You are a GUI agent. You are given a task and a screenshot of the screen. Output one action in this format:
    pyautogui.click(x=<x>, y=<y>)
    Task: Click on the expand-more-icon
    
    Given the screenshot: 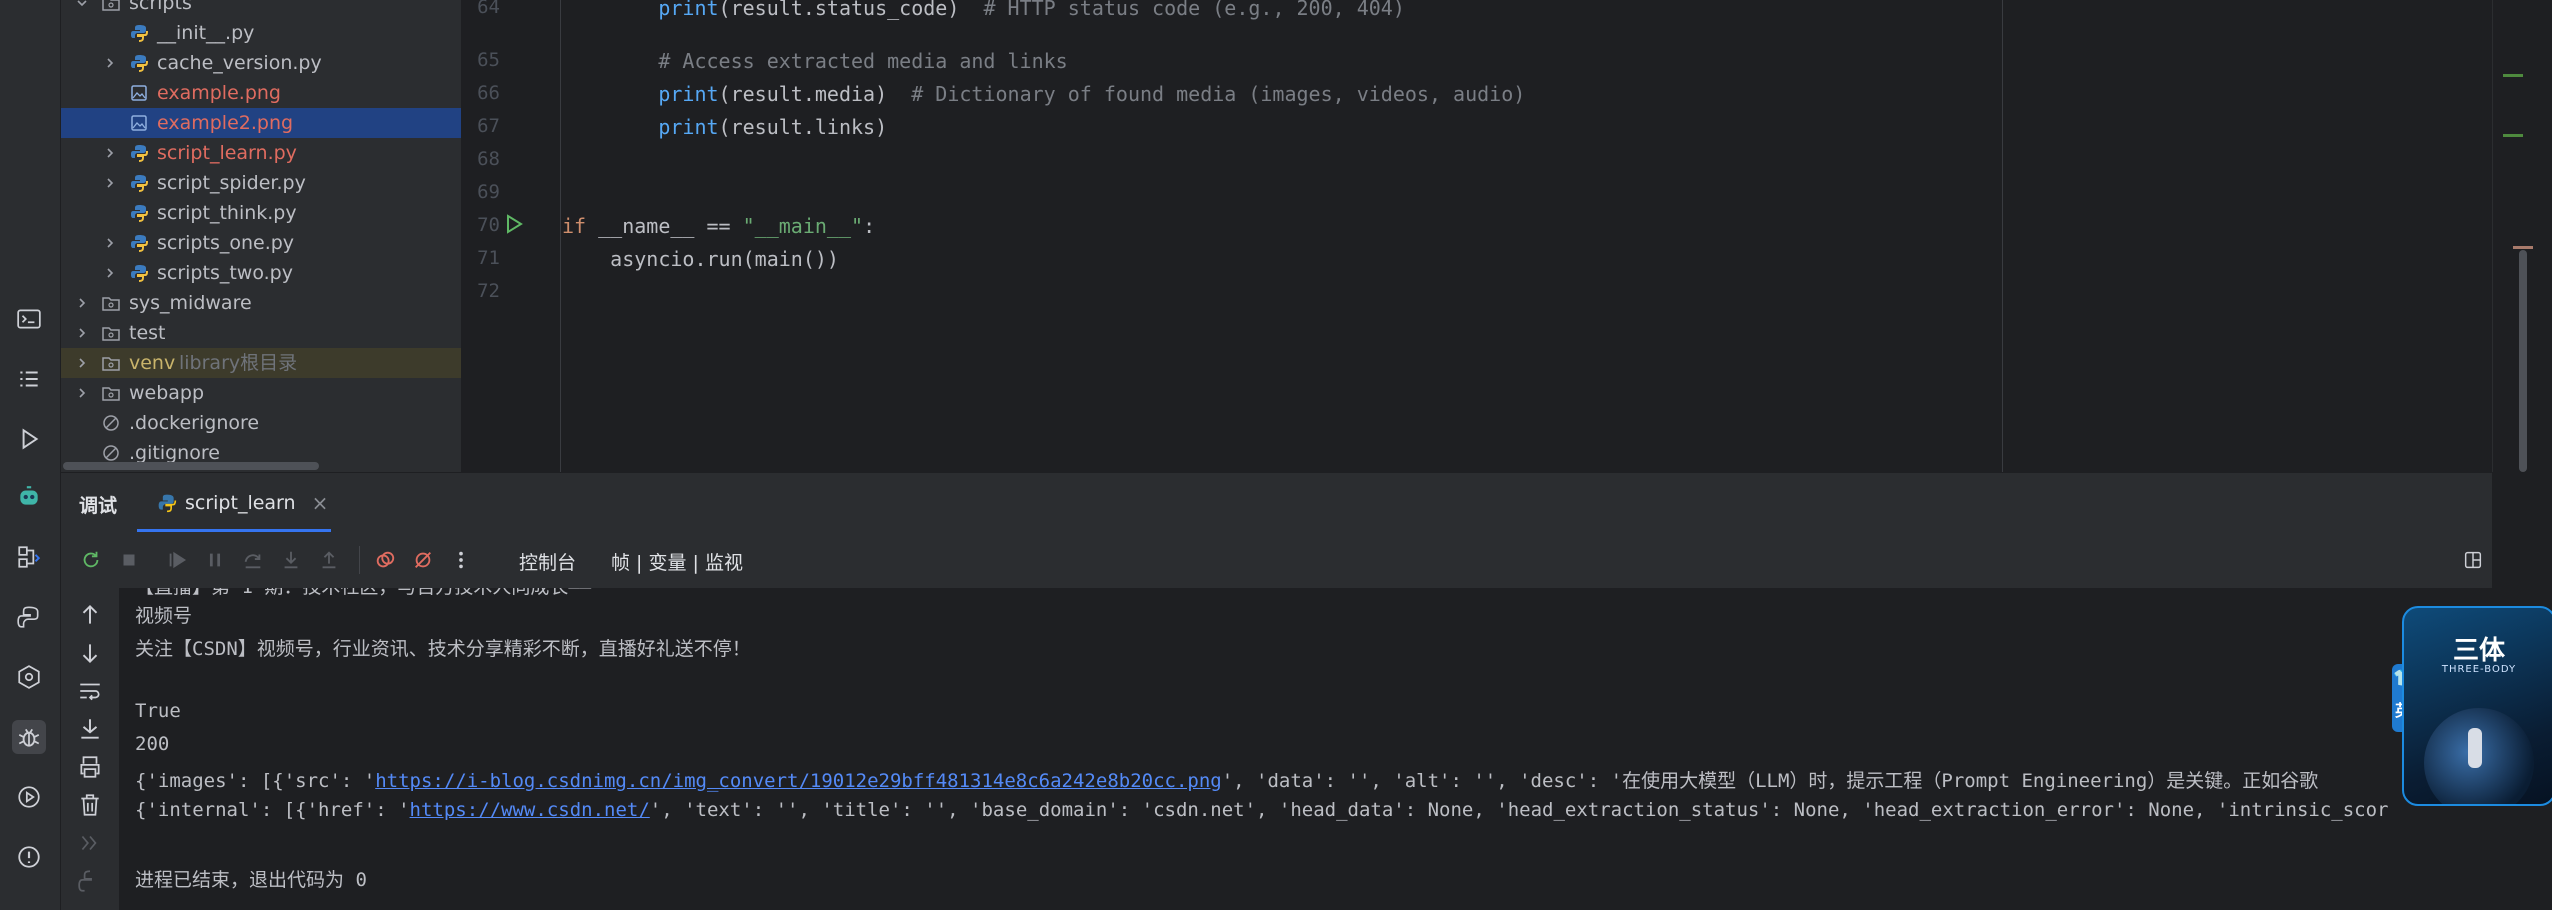 What is the action you would take?
    pyautogui.click(x=90, y=843)
    